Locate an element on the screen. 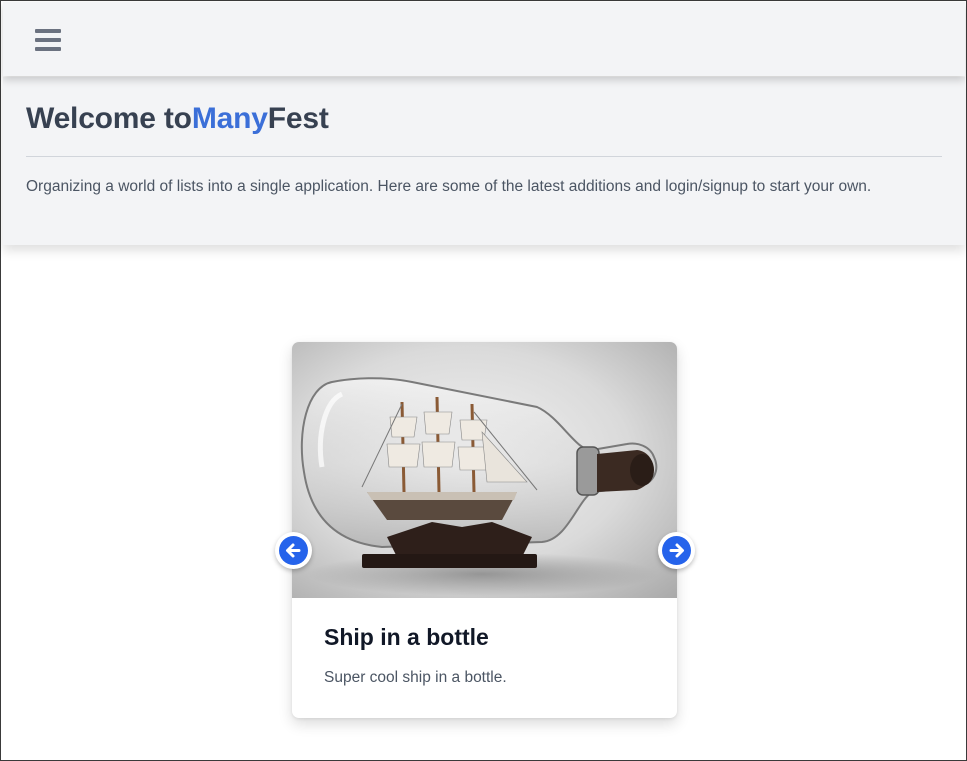 The width and height of the screenshot is (967, 761). title-prefix: Welcome to is located at coordinates (109, 118).